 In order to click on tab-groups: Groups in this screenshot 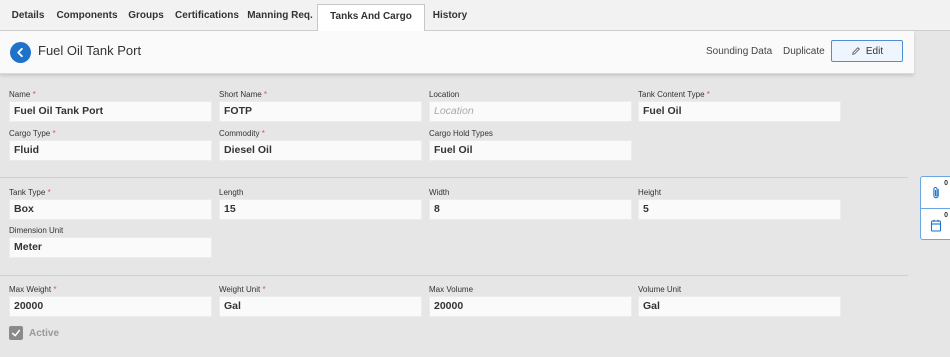, I will do `click(146, 17)`.